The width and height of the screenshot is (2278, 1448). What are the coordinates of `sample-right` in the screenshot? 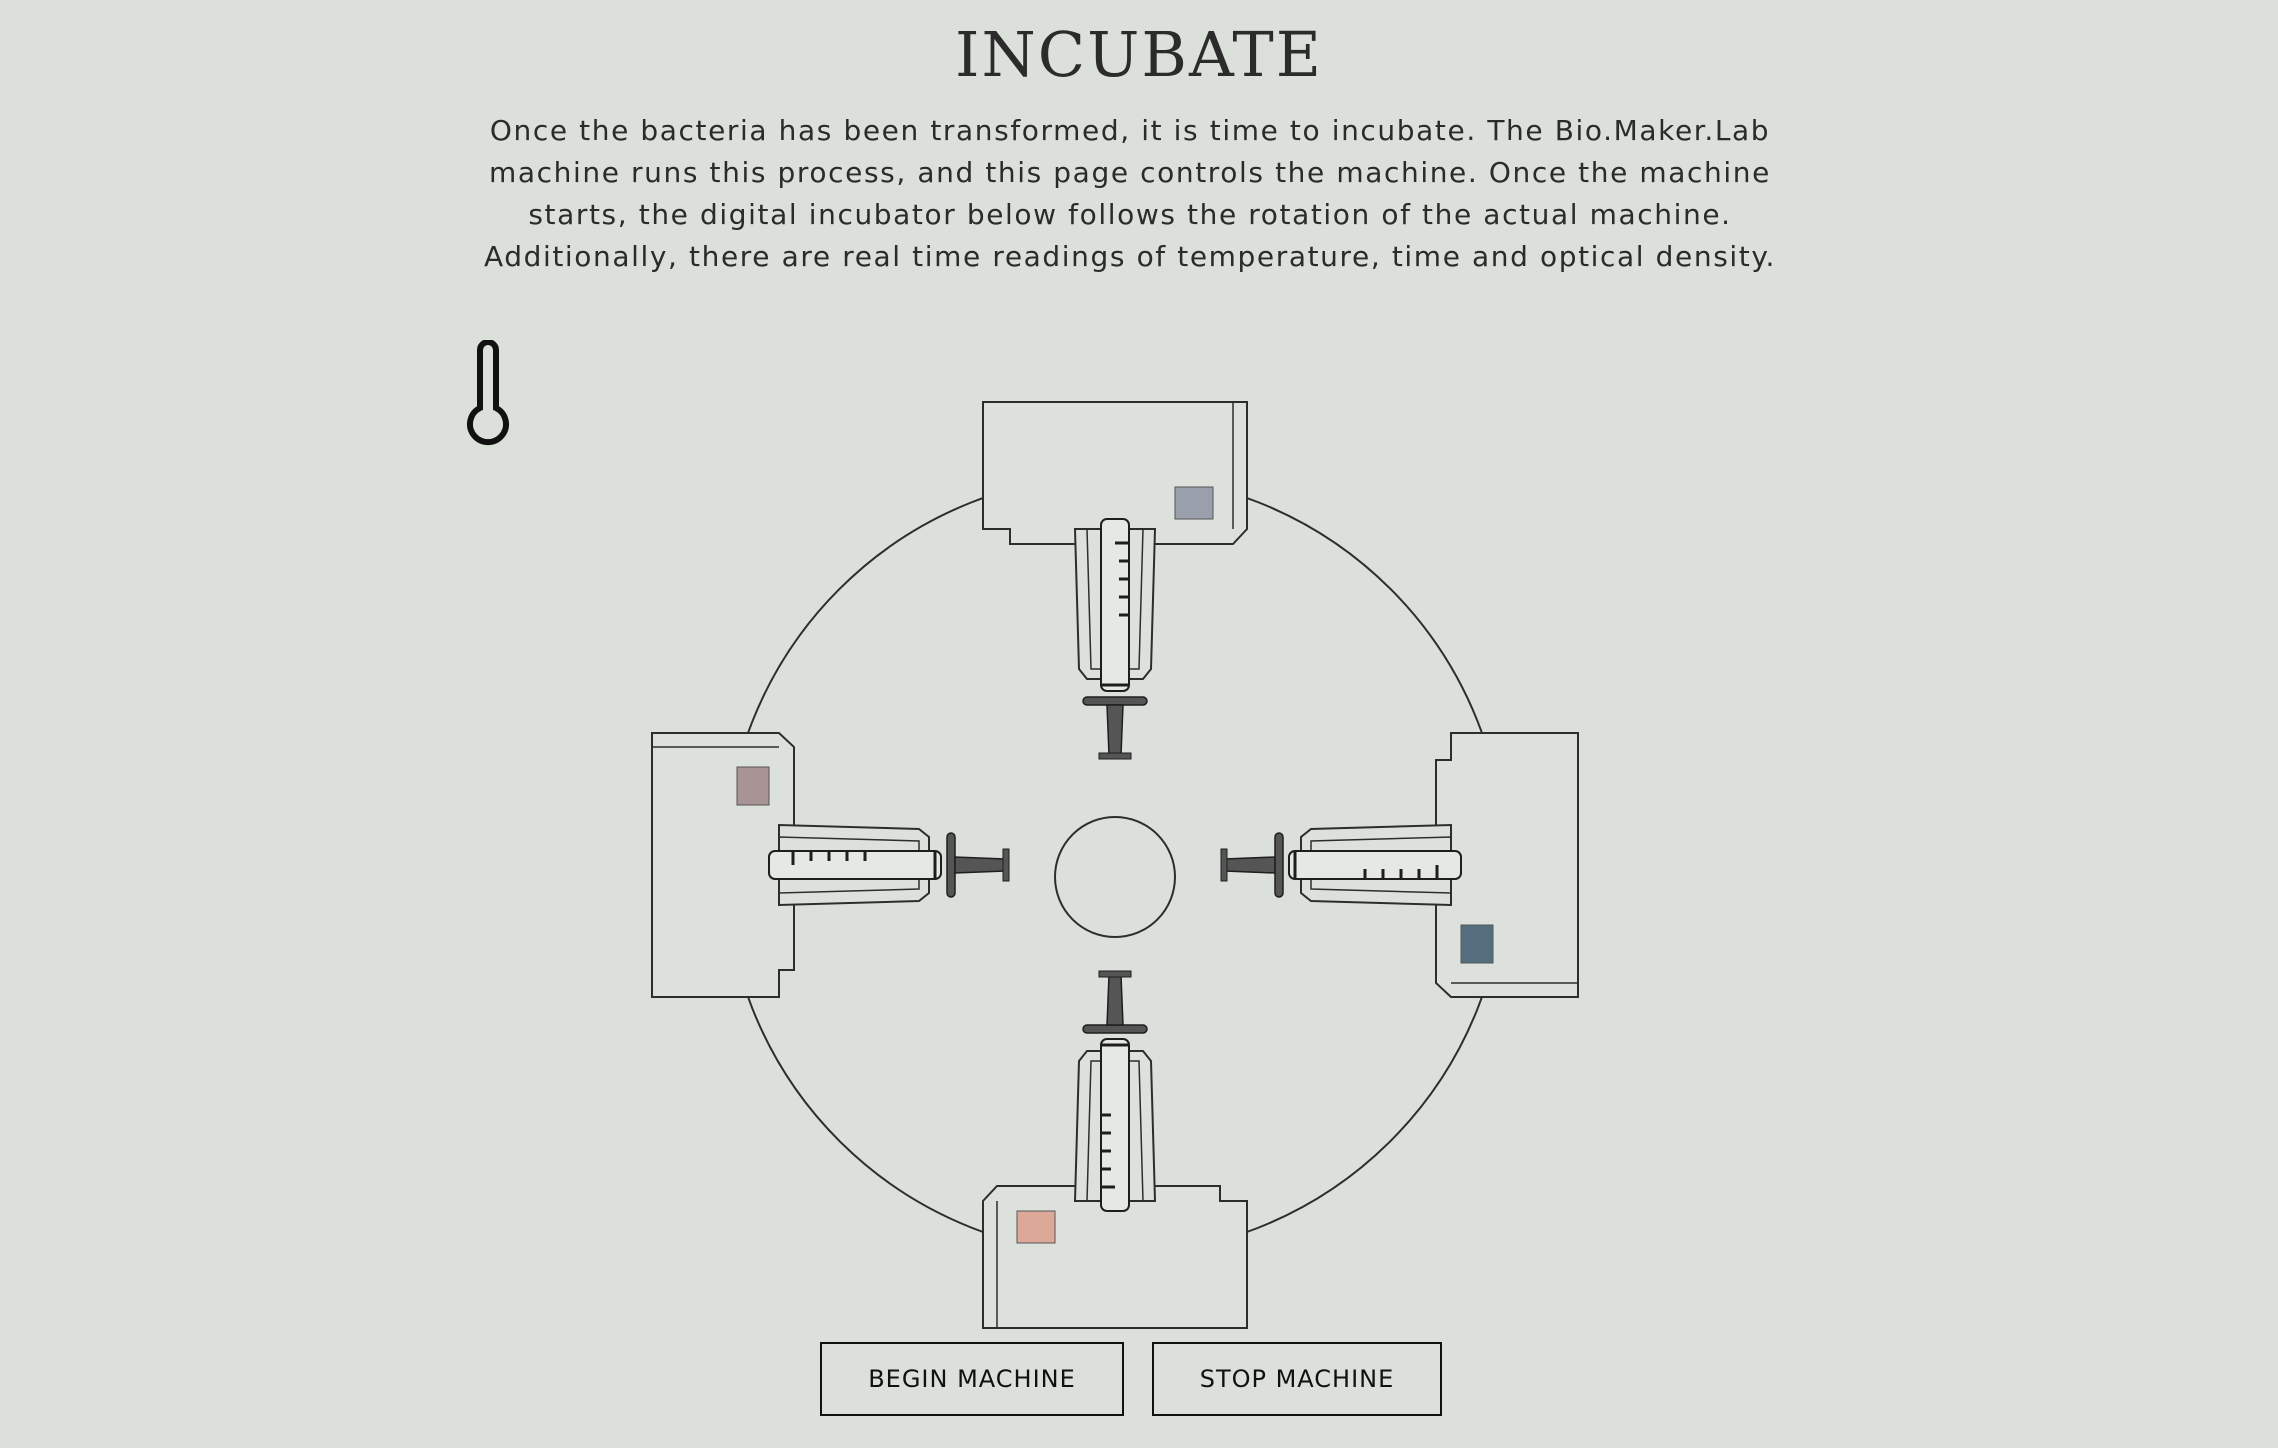 It's located at (1477, 944).